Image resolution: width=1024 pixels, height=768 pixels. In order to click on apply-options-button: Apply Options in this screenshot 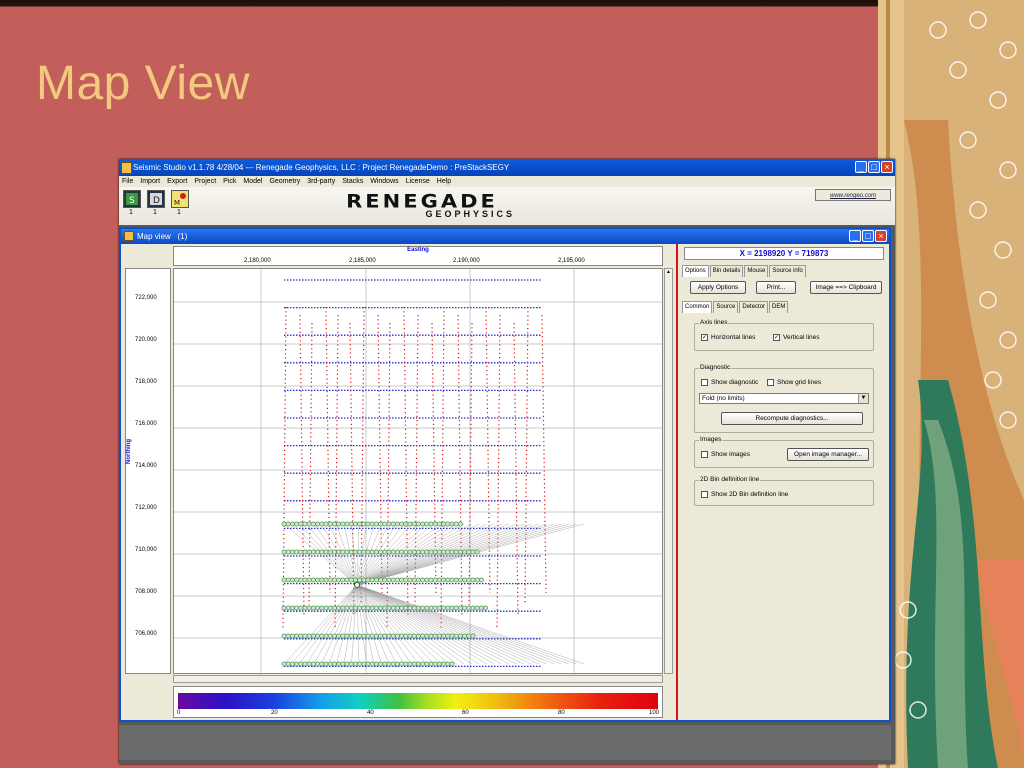, I will do `click(718, 287)`.